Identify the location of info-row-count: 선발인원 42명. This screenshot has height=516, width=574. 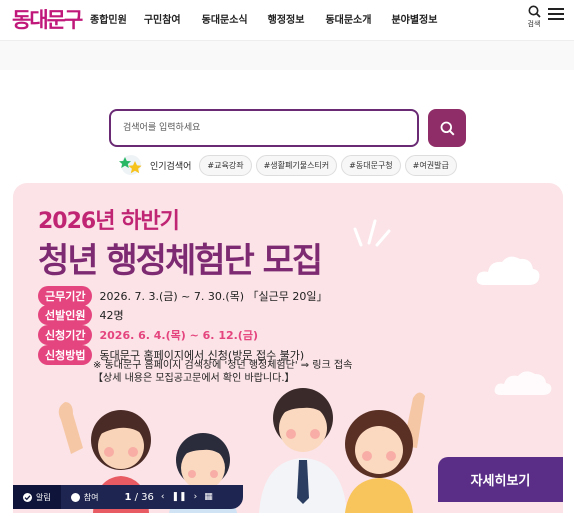
(81, 315).